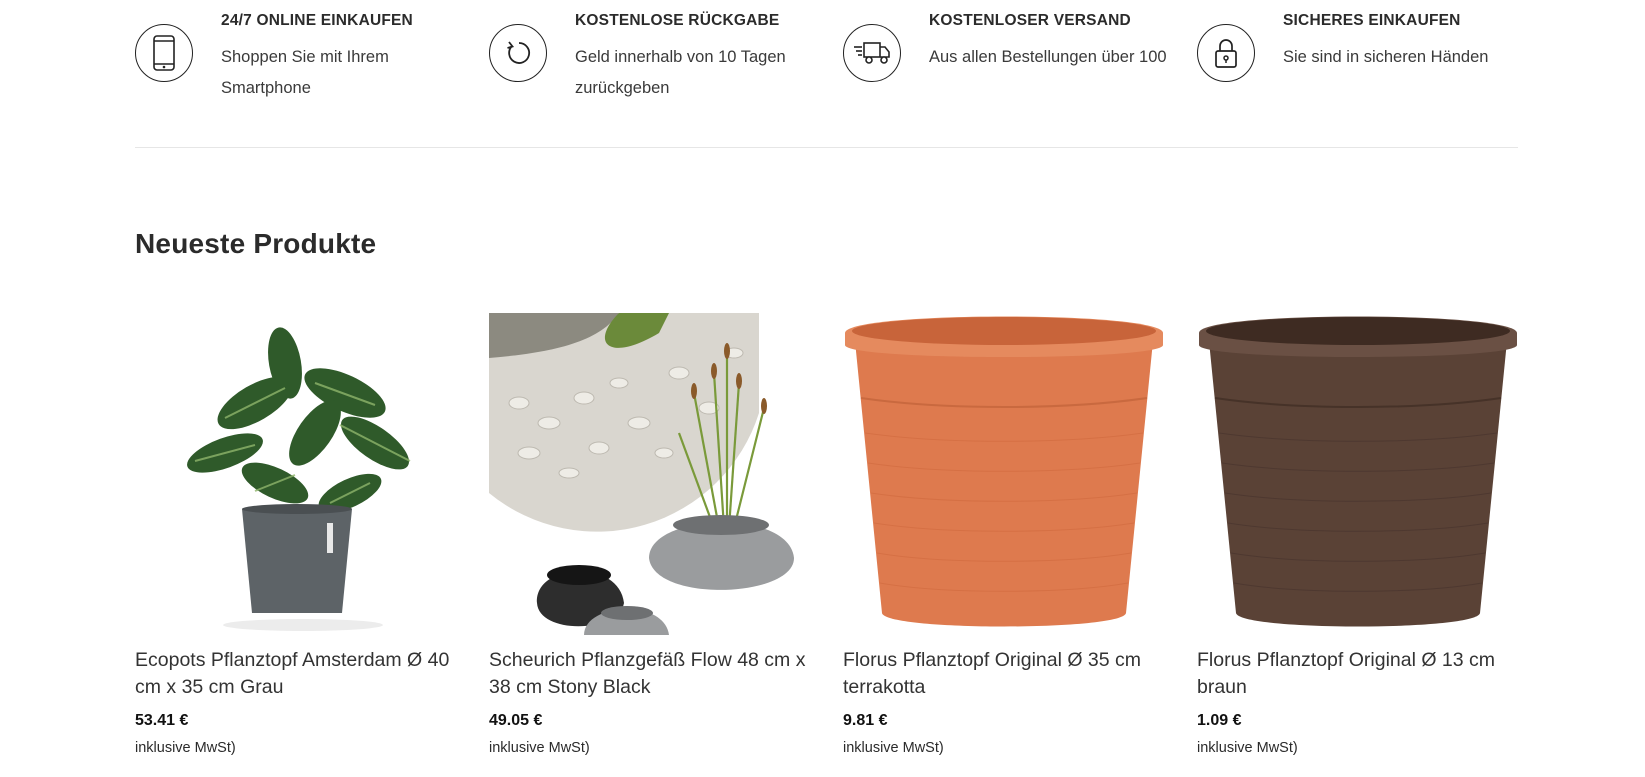 The height and width of the screenshot is (777, 1645). Describe the element at coordinates (518, 53) in the screenshot. I see `return-arrow-icon` at that location.